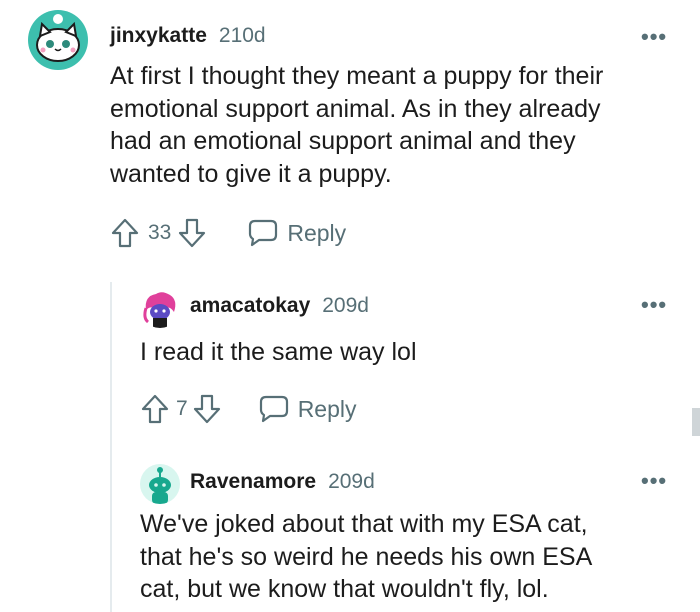  What do you see at coordinates (696, 422) in the screenshot?
I see `scrollbar-thumb` at bounding box center [696, 422].